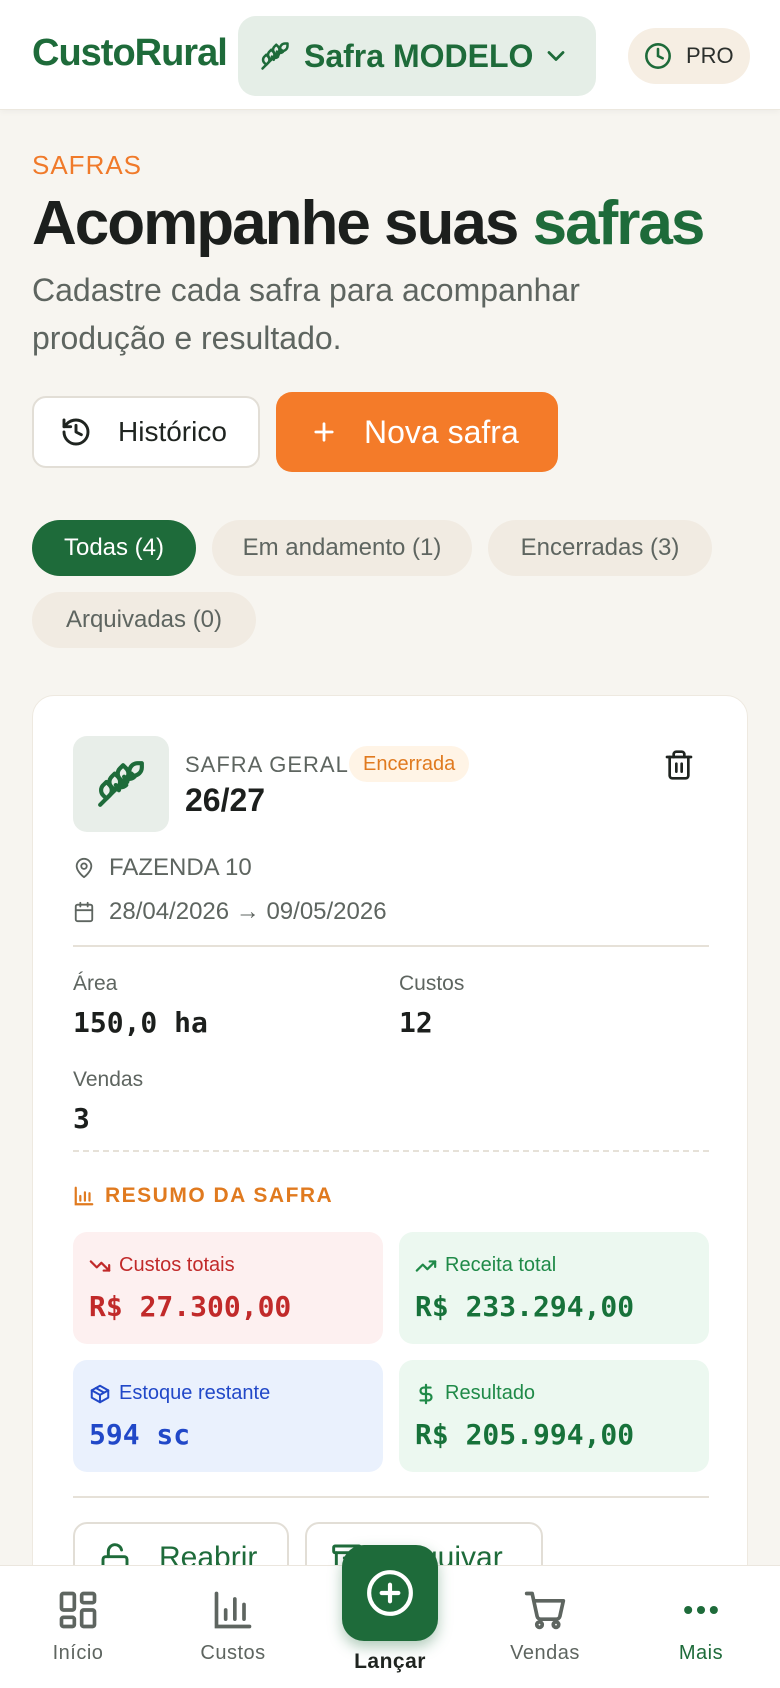 The height and width of the screenshot is (1688, 780). I want to click on page-title-accent: safras, so click(619, 223).